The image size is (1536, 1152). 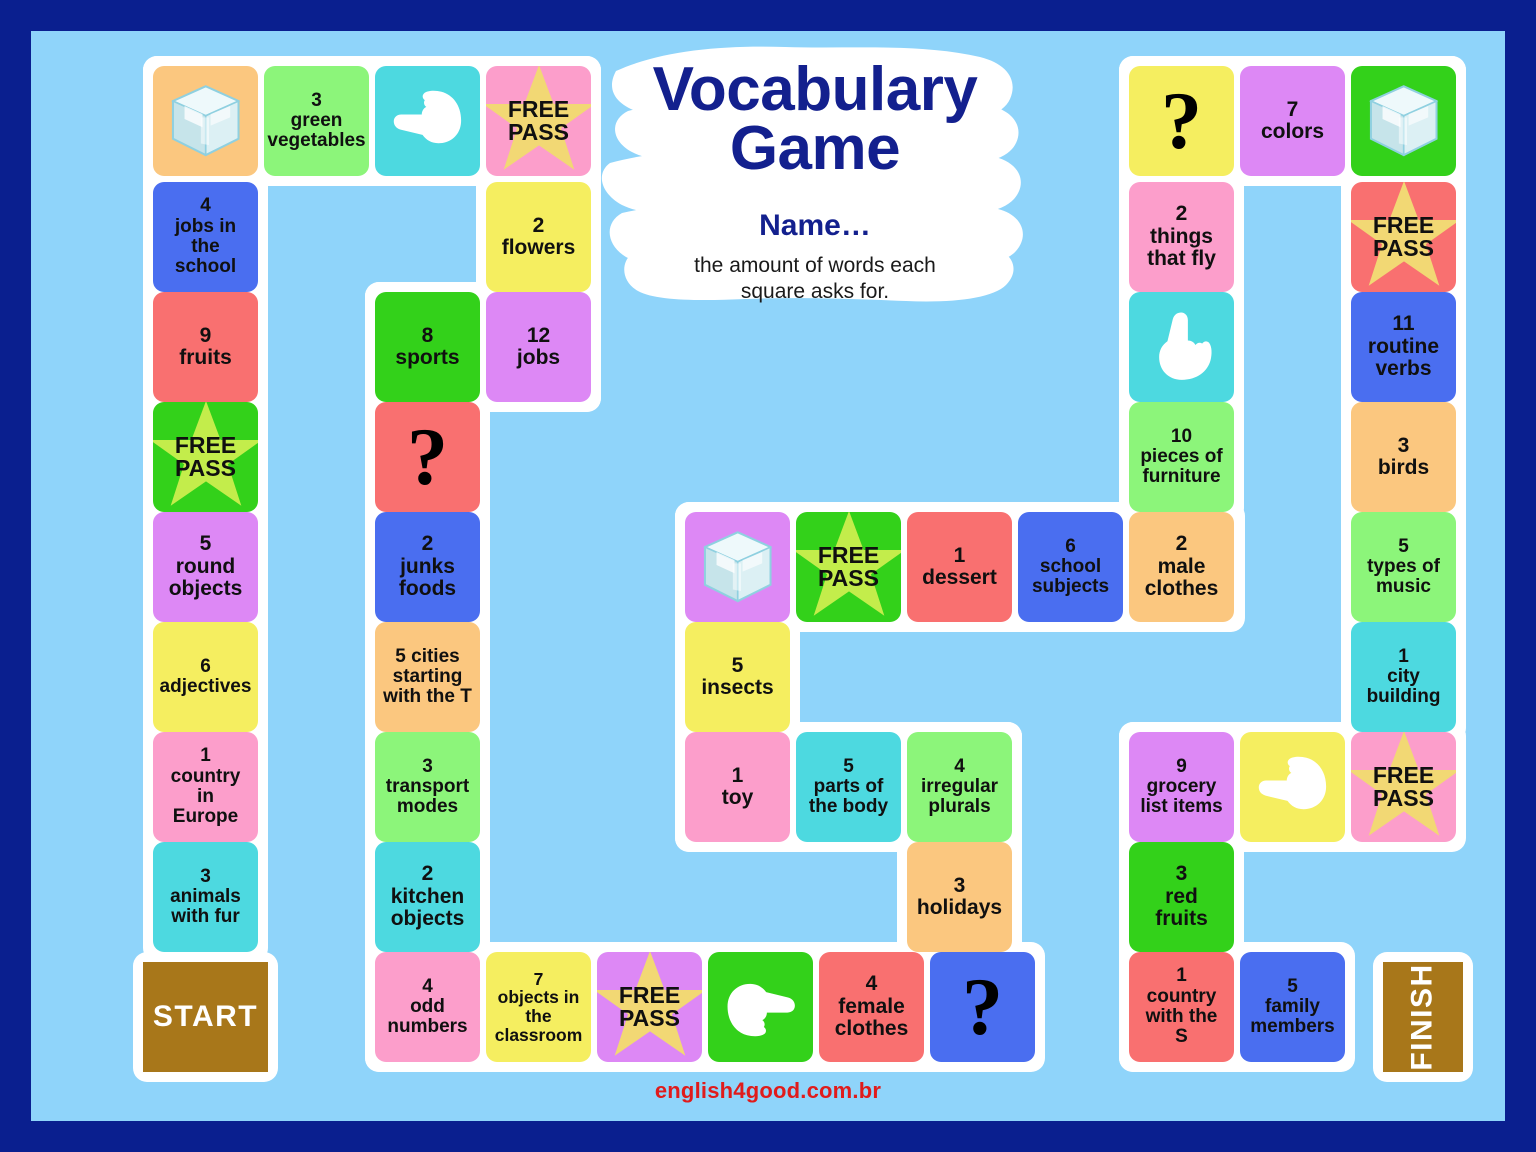 What do you see at coordinates (768, 1090) in the screenshot?
I see `footer-credit: english4good.com.br` at bounding box center [768, 1090].